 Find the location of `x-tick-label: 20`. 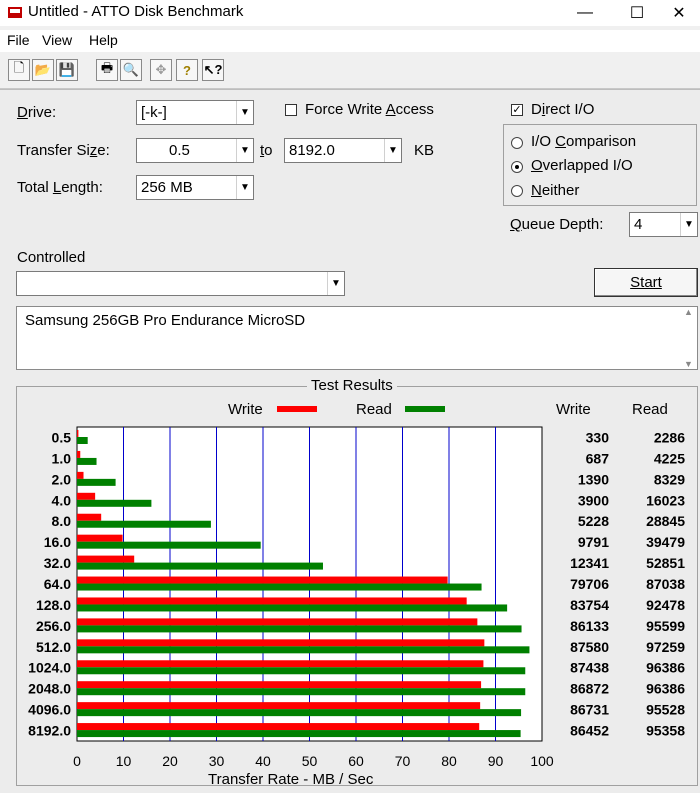

x-tick-label: 20 is located at coordinates (170, 761).